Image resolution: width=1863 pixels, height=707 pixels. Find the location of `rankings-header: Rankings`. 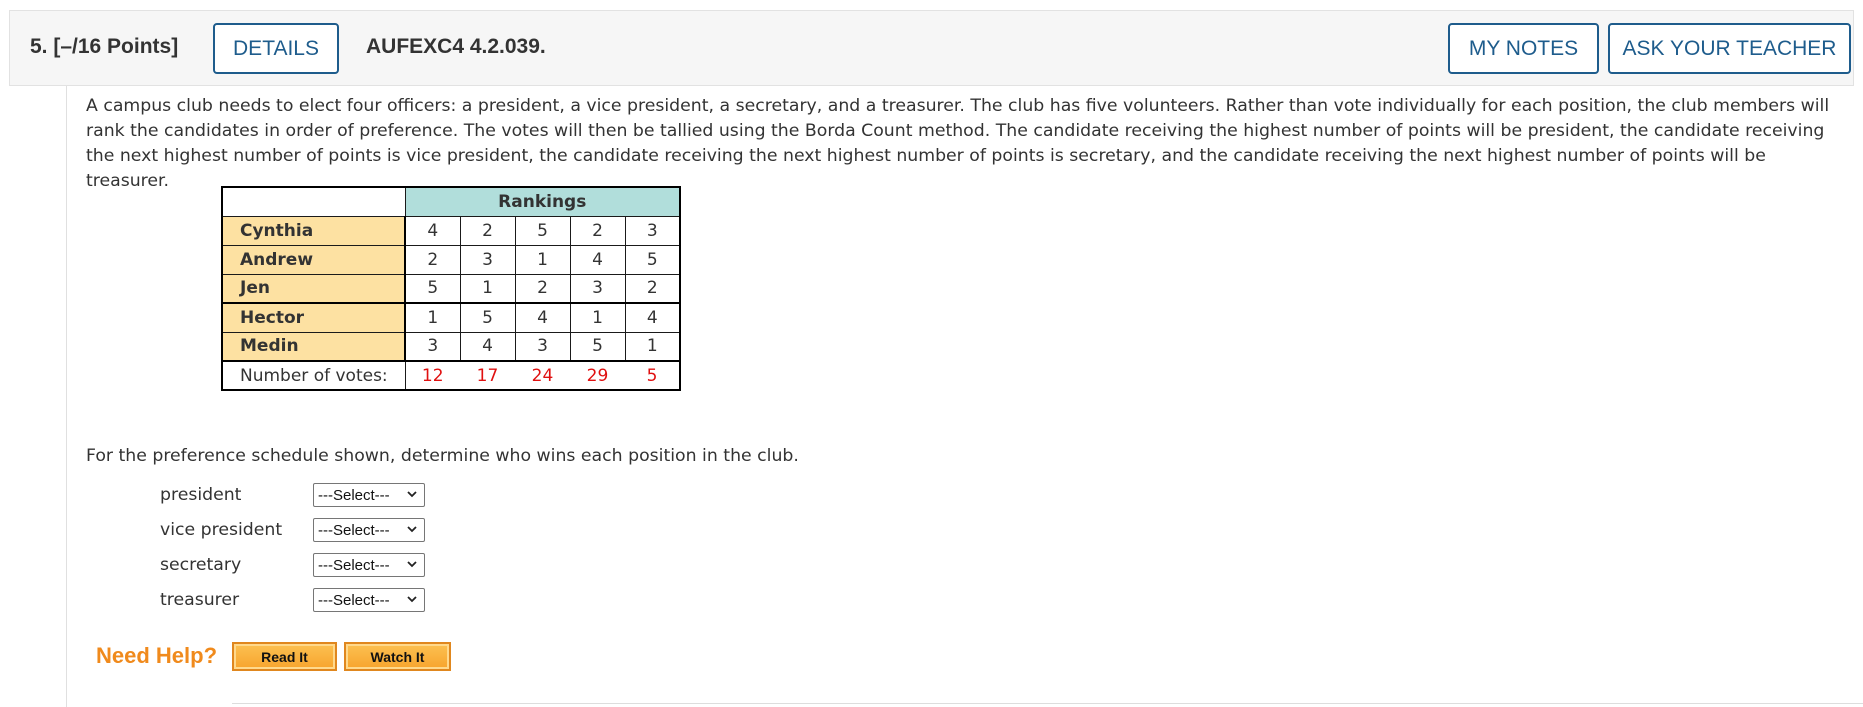

rankings-header: Rankings is located at coordinates (542, 201).